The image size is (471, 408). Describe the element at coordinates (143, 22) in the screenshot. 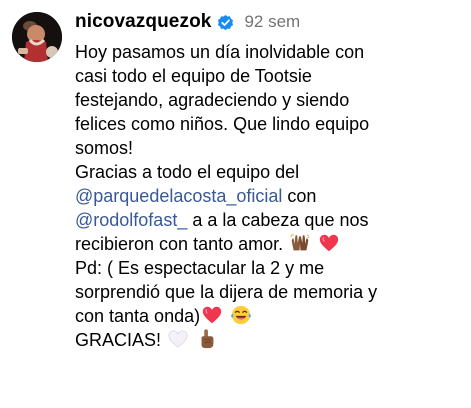

I see `username-link: nicovazquezok` at that location.